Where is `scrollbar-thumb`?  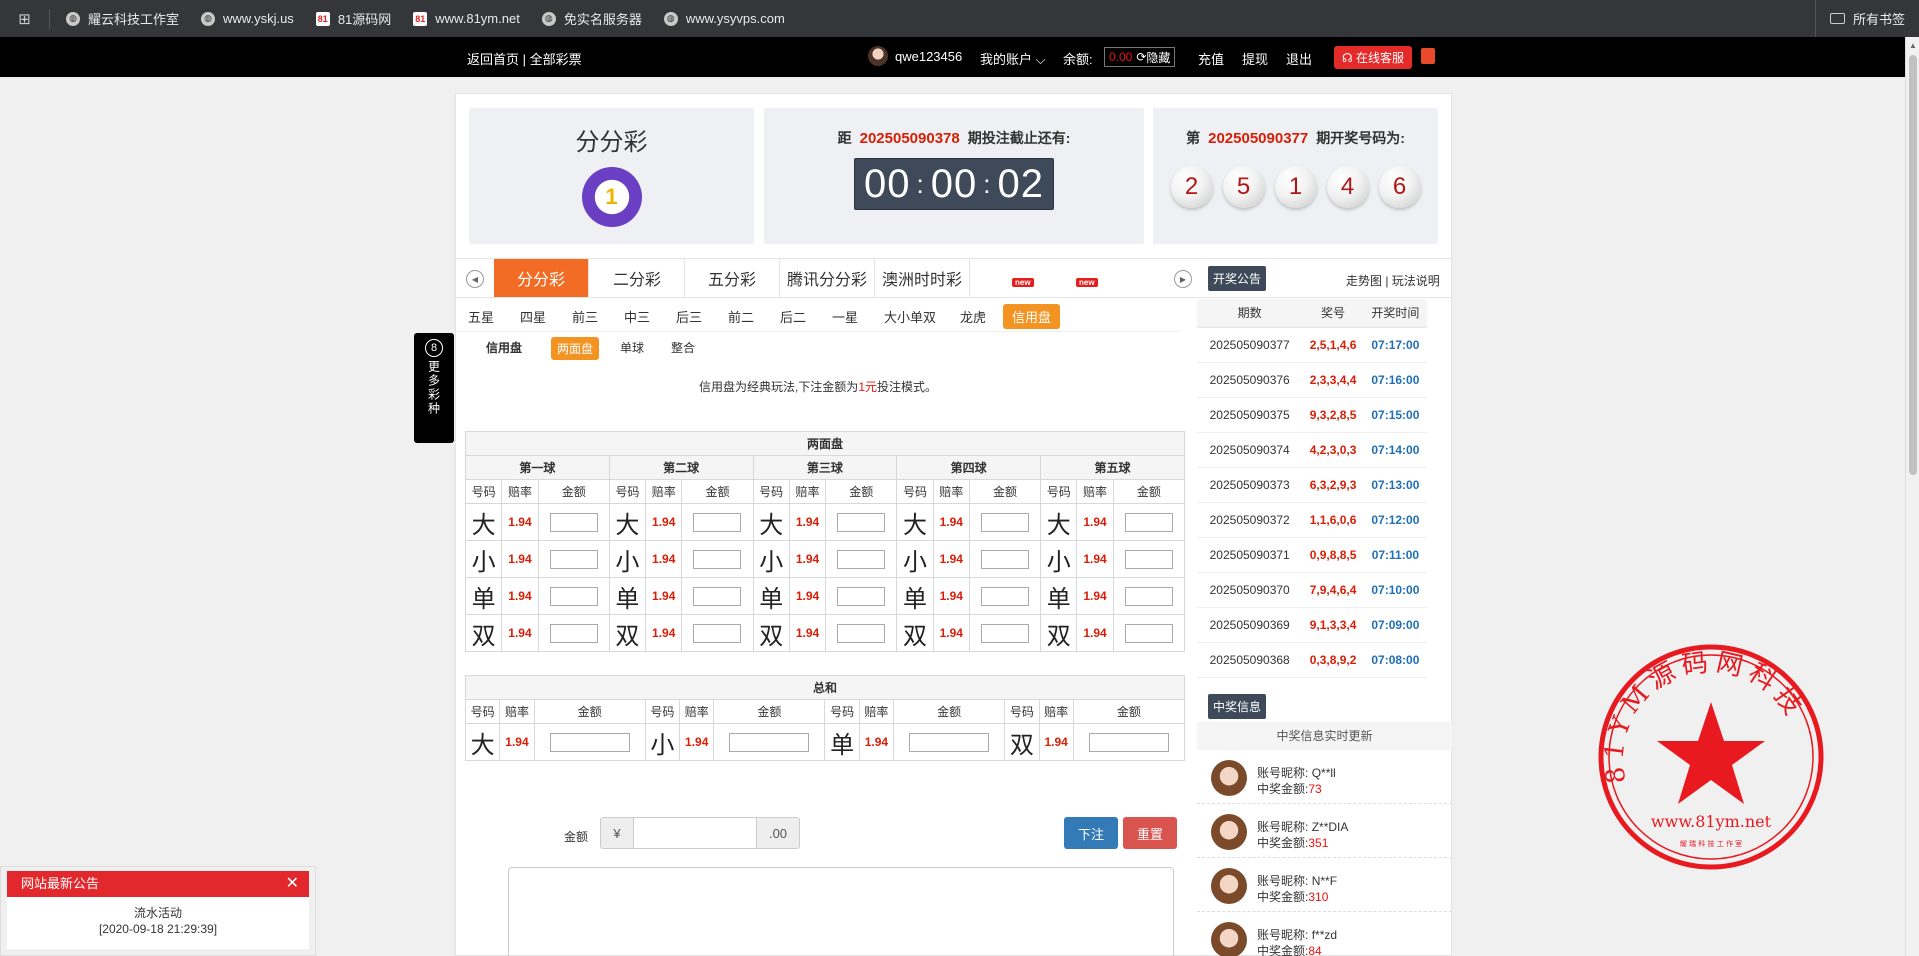
scrollbar-thumb is located at coordinates (1913, 265).